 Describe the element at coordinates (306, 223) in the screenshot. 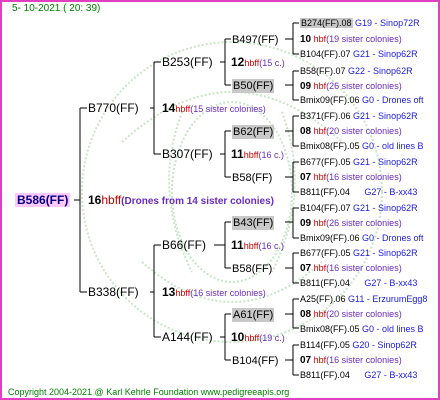

I see `drone-count: 09` at that location.